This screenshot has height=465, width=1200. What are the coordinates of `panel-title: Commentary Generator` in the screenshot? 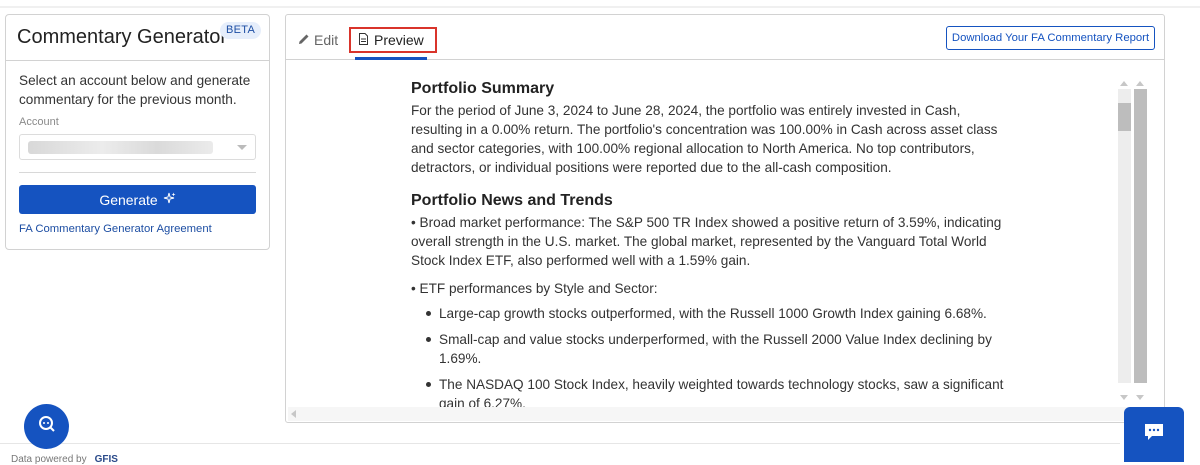 It's located at (122, 37).